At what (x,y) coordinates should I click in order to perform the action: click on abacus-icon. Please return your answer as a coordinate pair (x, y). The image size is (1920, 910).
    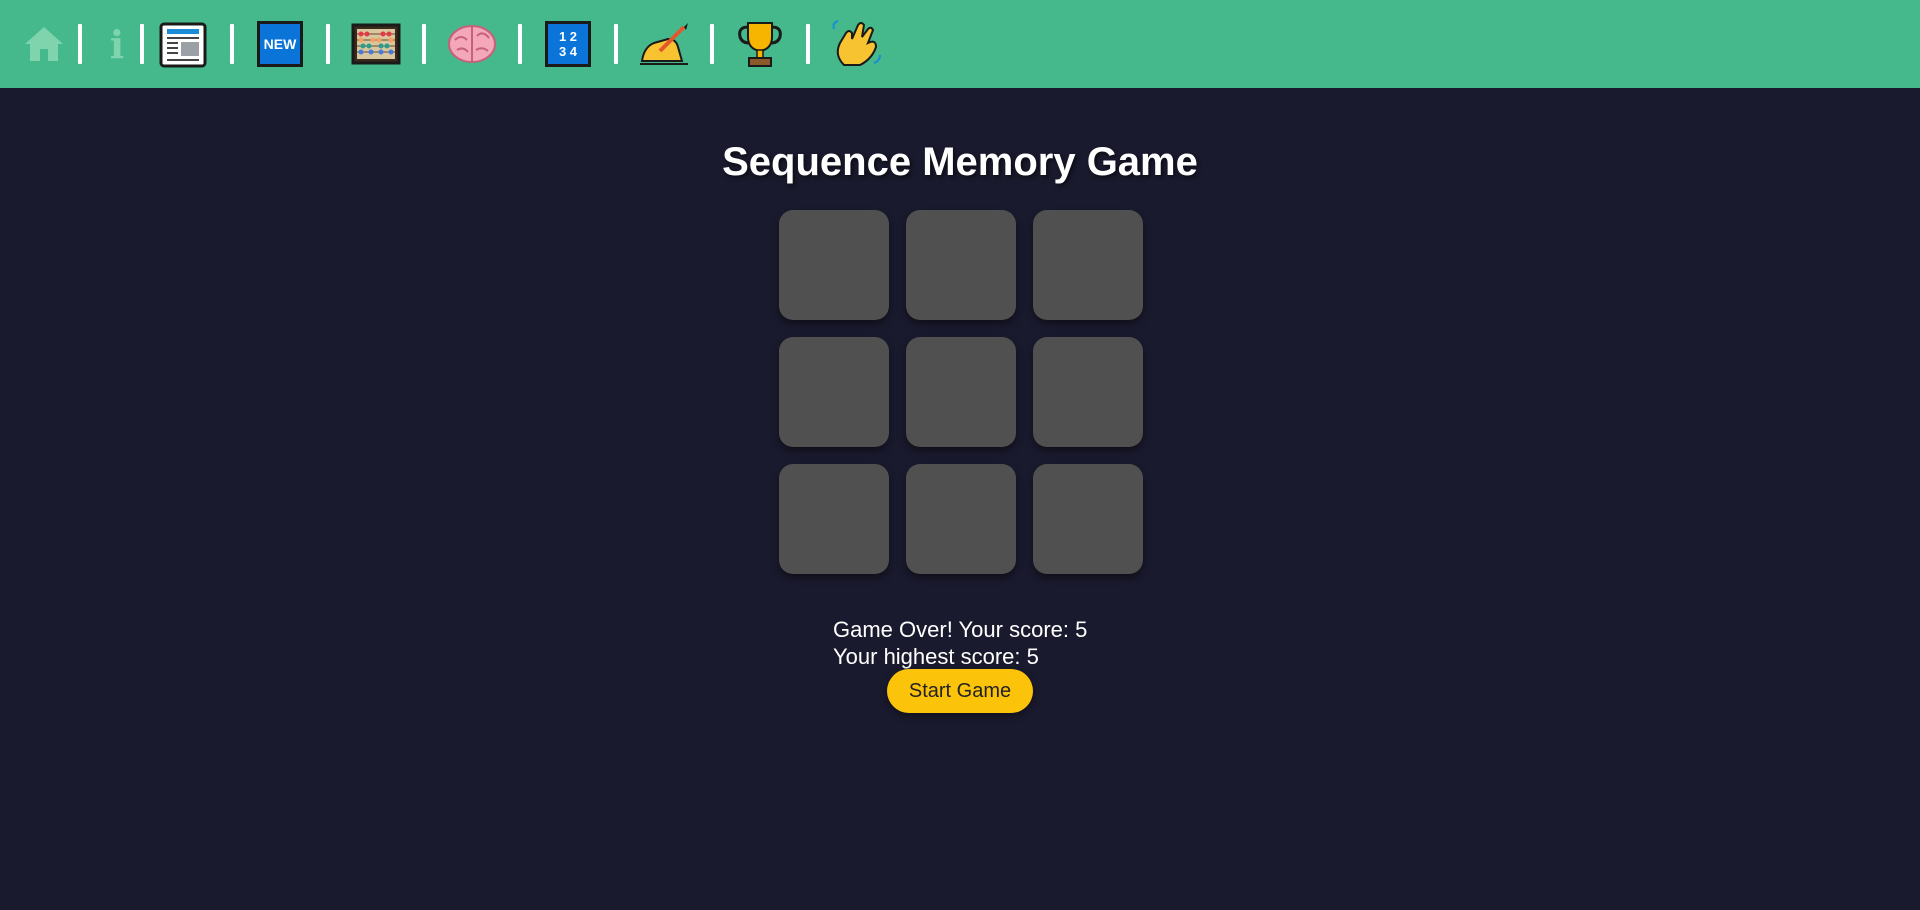
    Looking at the image, I should click on (376, 44).